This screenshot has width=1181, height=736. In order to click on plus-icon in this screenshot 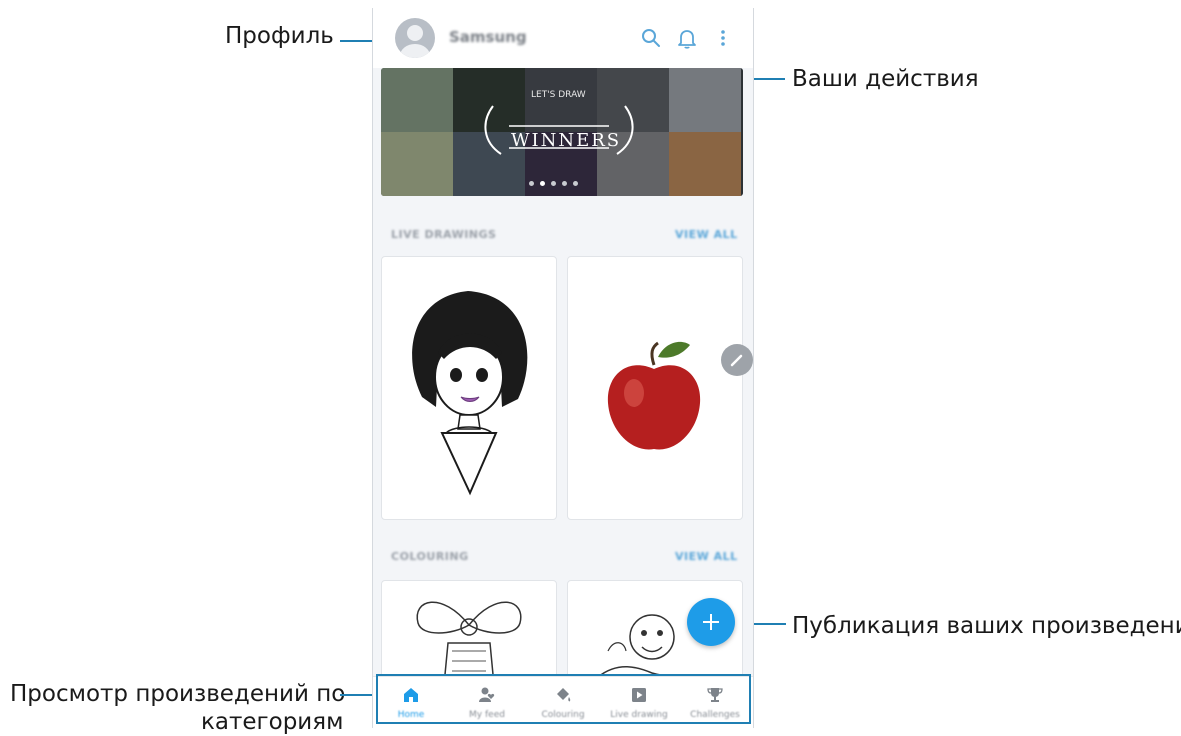, I will do `click(711, 622)`.